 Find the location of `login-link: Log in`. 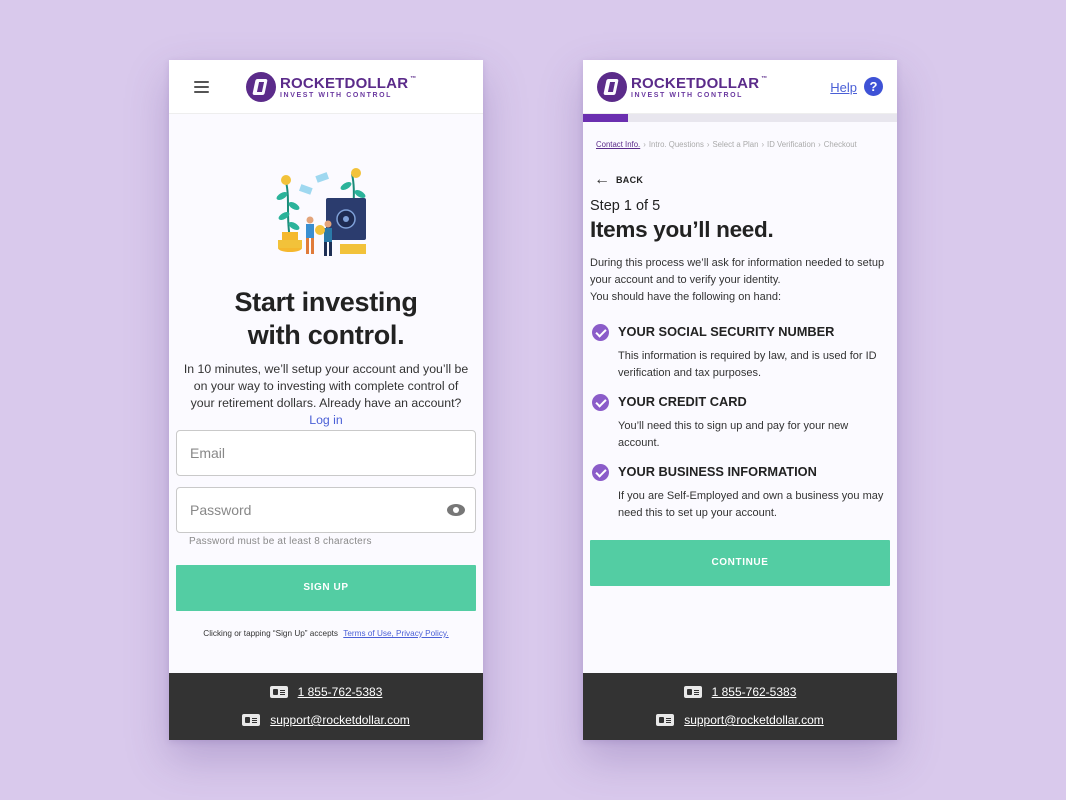

login-link: Log in is located at coordinates (326, 420).